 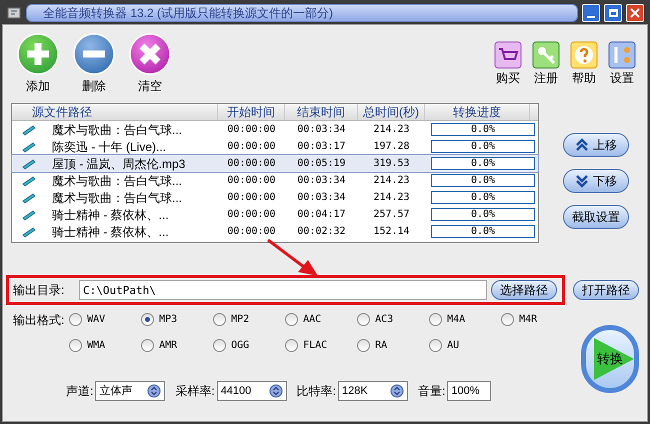 I want to click on end-time: 00:04:17, so click(x=321, y=215).